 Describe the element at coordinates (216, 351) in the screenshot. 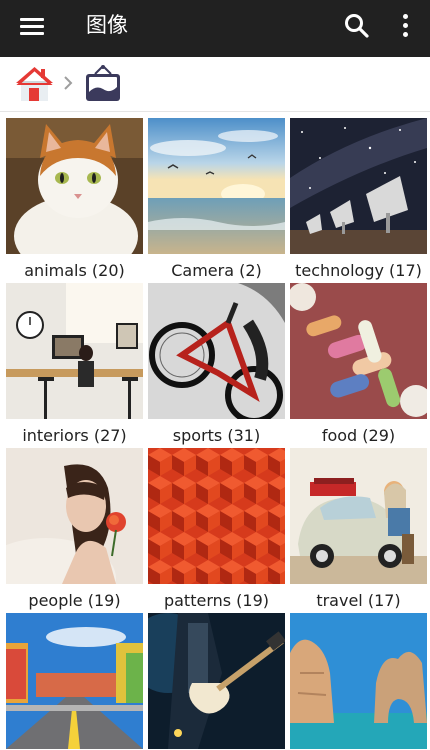

I see `album-thumbnail-bmx-rider` at that location.